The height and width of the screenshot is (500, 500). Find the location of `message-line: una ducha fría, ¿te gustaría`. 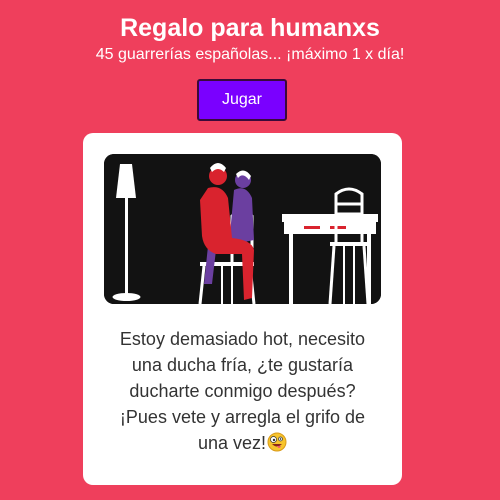

message-line: una ducha fría, ¿te gustaría is located at coordinates (242, 365).